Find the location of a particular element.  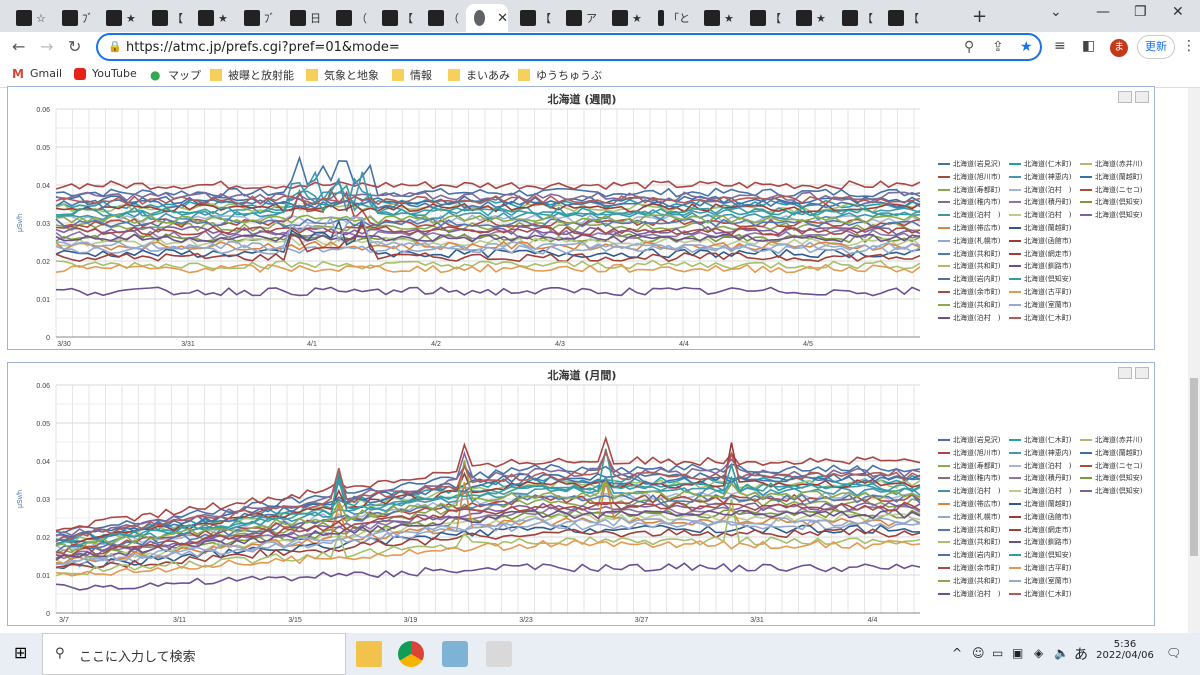

new-tab-button: + is located at coordinates (979, 16).